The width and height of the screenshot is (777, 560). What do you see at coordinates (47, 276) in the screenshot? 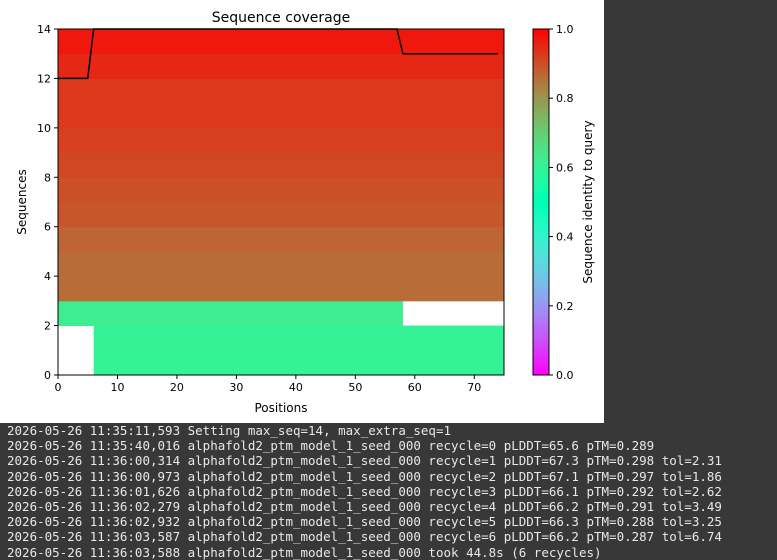
I see `y-tick-label: 4` at bounding box center [47, 276].